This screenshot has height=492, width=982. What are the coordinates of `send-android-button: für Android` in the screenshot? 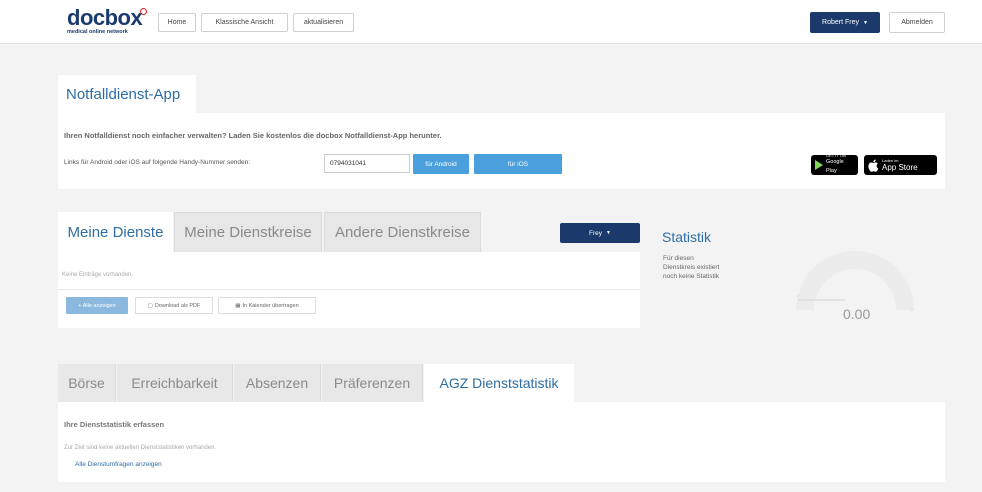 It's located at (441, 164).